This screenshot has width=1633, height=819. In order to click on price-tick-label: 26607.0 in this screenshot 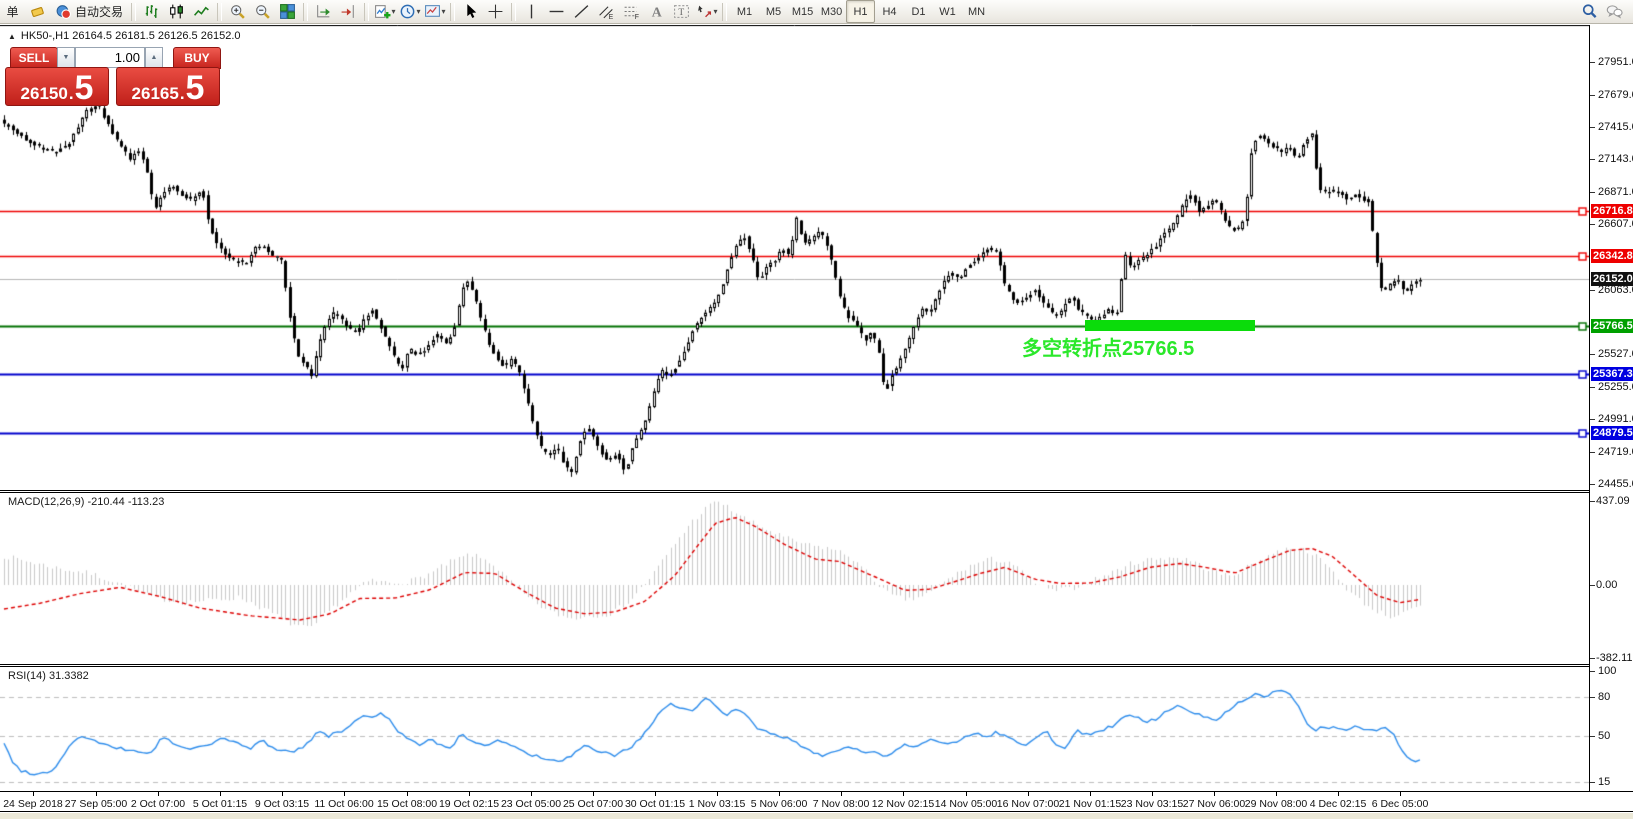, I will do `click(1615, 224)`.